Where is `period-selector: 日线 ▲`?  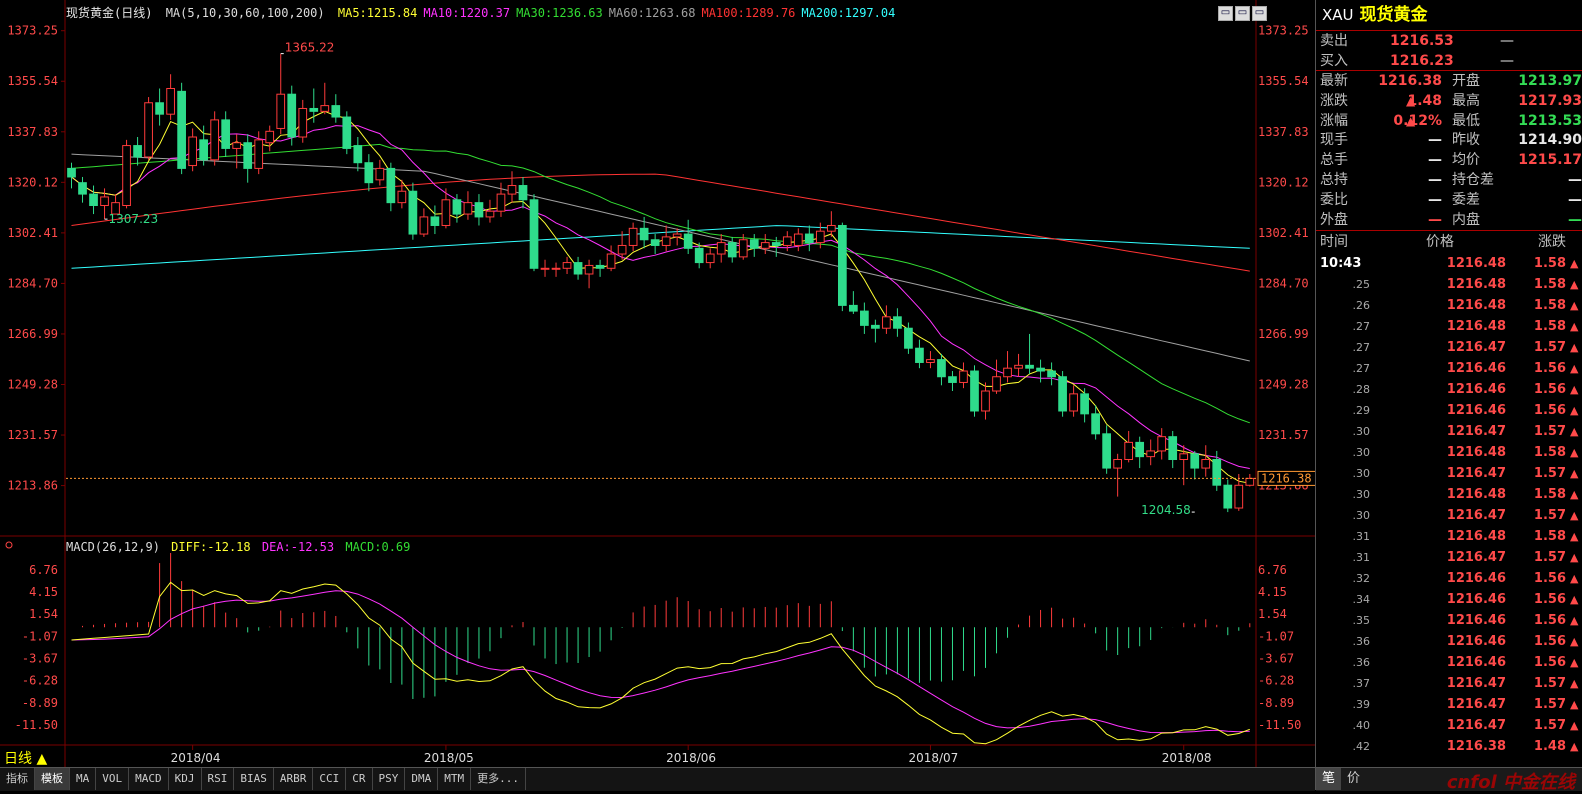 period-selector: 日线 ▲ is located at coordinates (25, 758).